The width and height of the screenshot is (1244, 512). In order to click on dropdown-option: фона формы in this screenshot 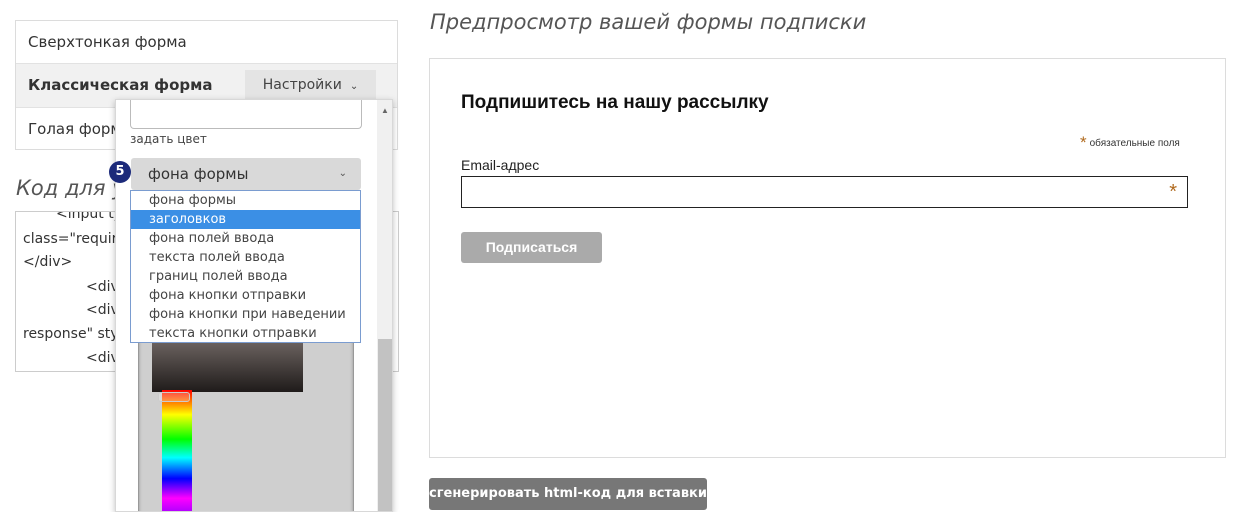, I will do `click(245, 200)`.